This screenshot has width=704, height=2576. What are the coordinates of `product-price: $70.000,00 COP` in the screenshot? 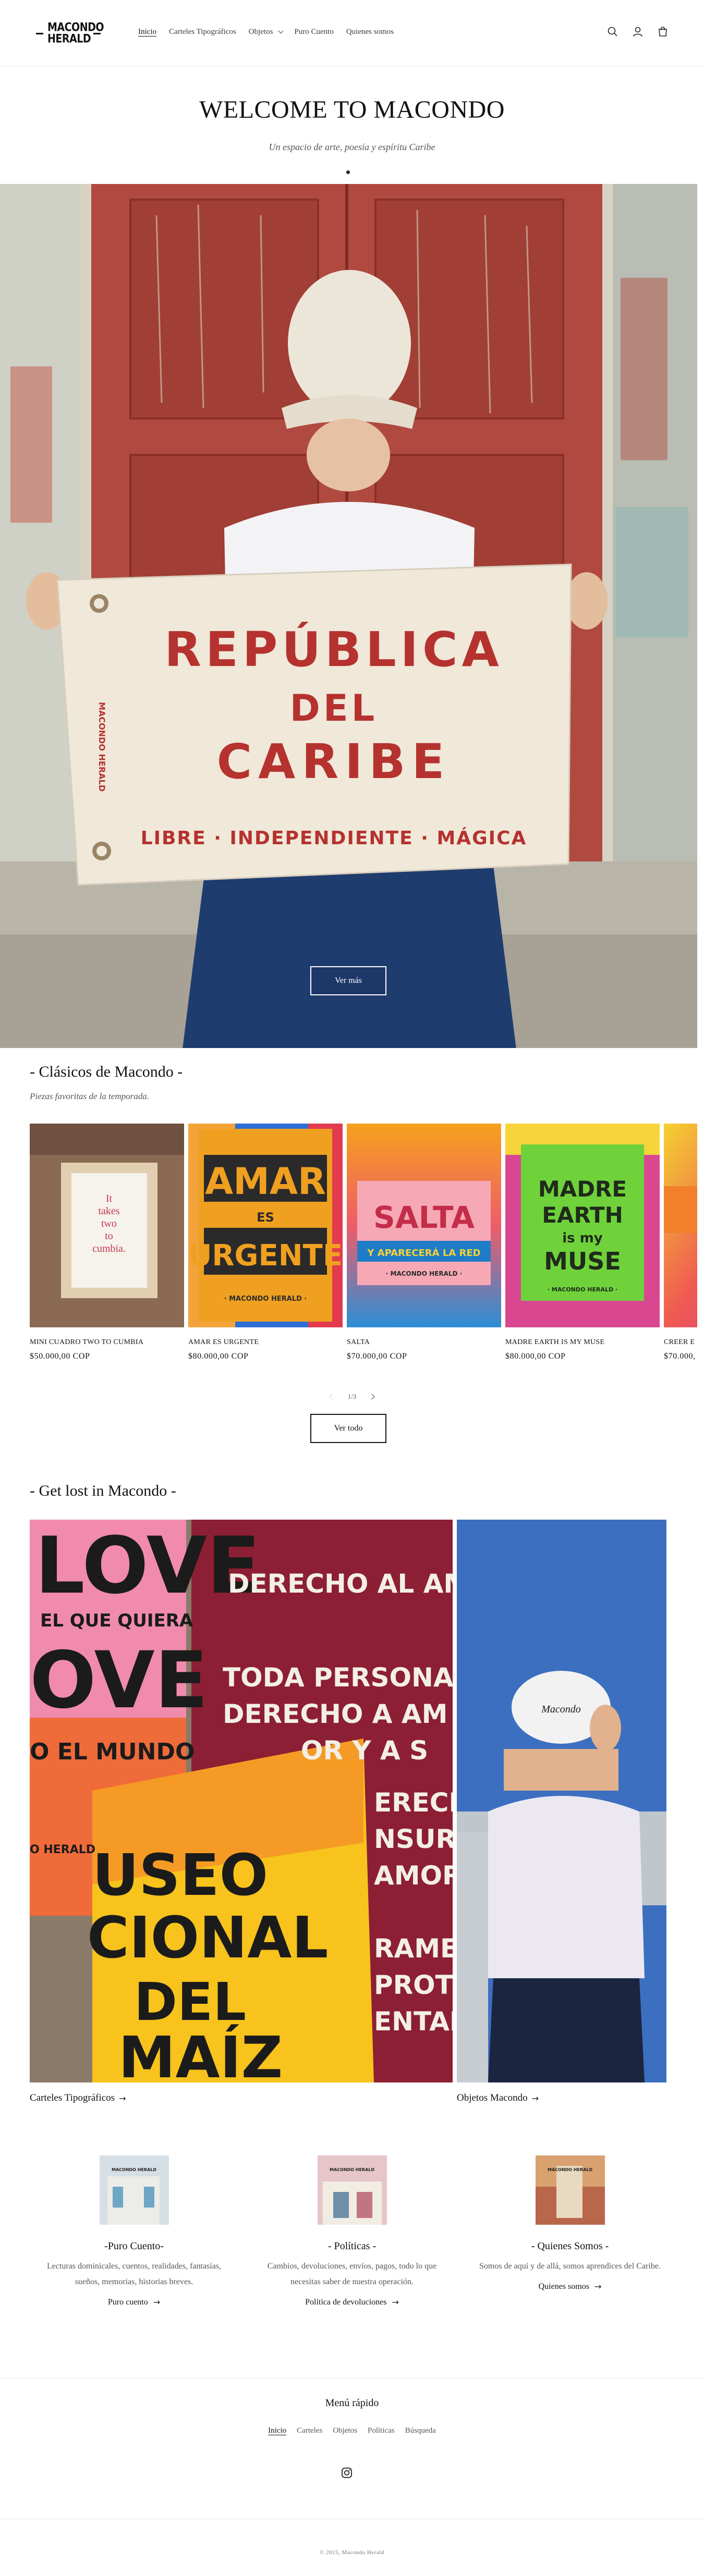 It's located at (377, 1356).